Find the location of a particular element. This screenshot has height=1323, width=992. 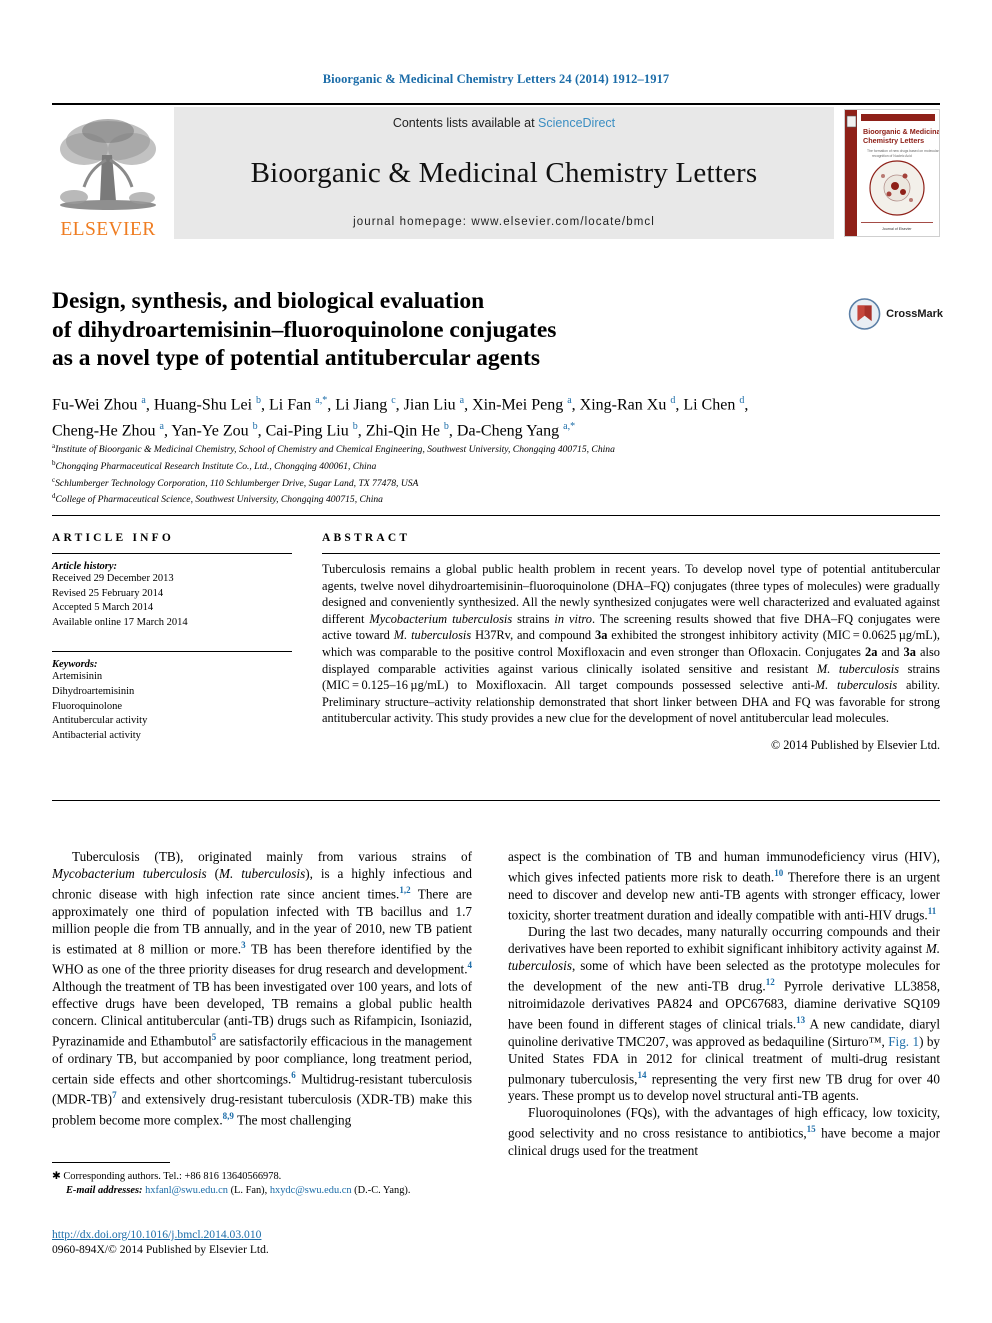

keyword-item: Antibacterial activity is located at coordinates (96, 735).